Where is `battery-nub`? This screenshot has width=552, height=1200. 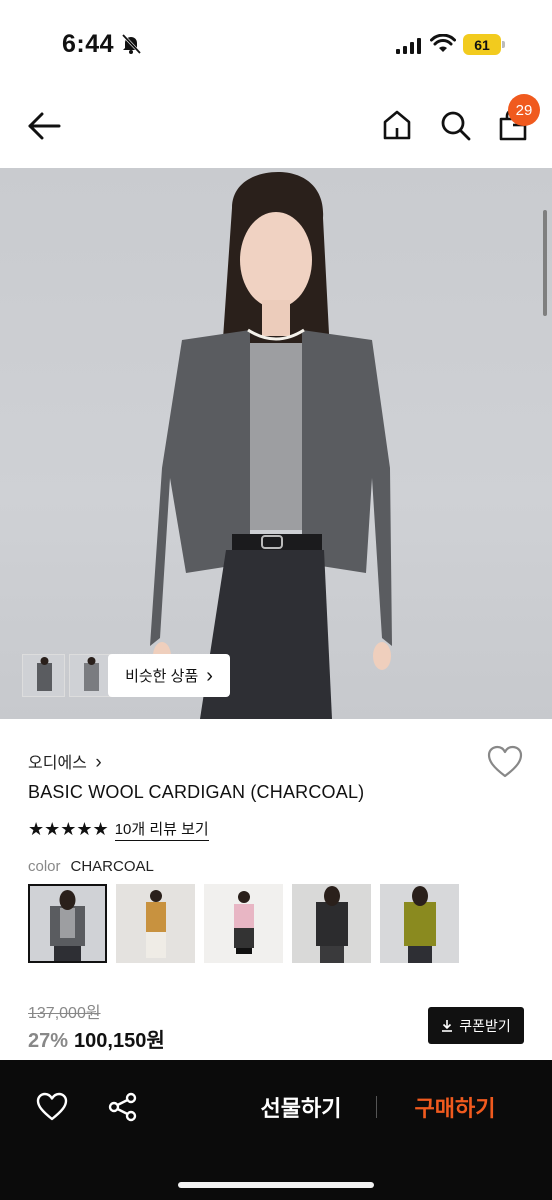 battery-nub is located at coordinates (503, 44).